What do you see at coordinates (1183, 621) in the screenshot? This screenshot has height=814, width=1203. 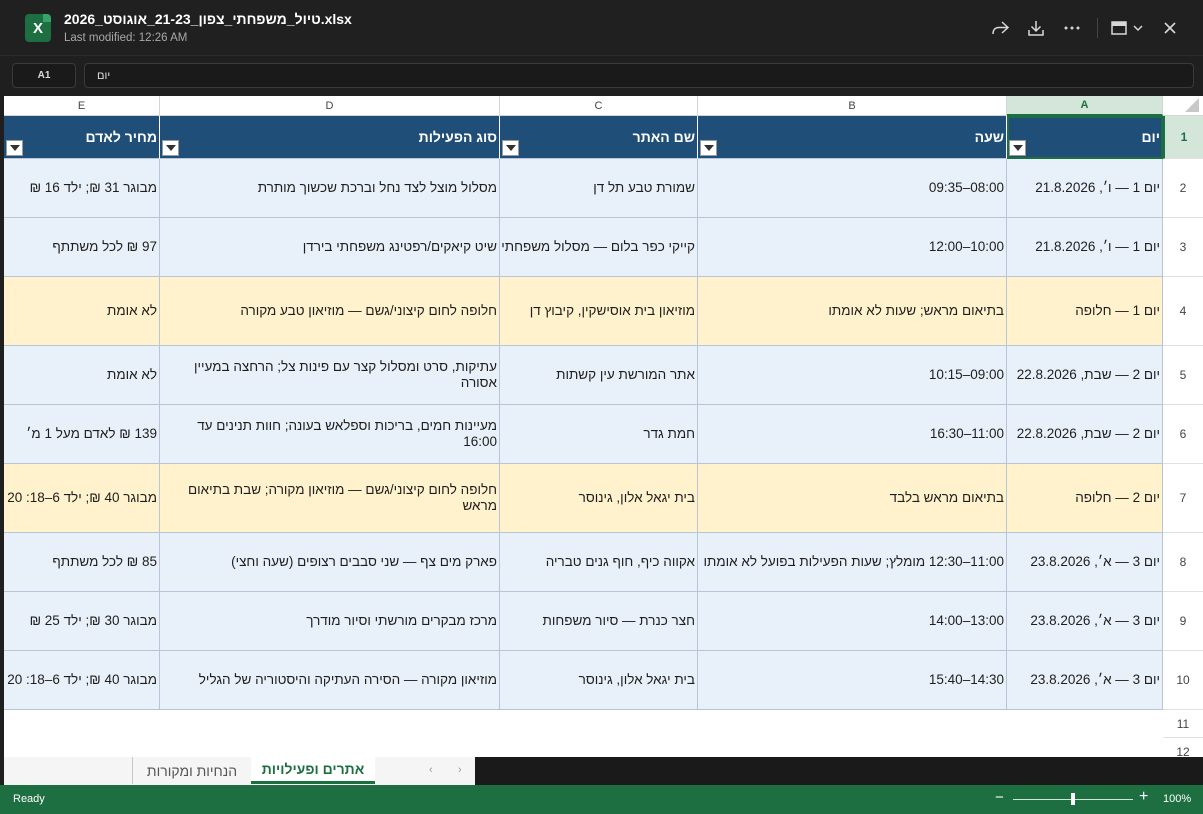 I see `row-header: 9` at bounding box center [1183, 621].